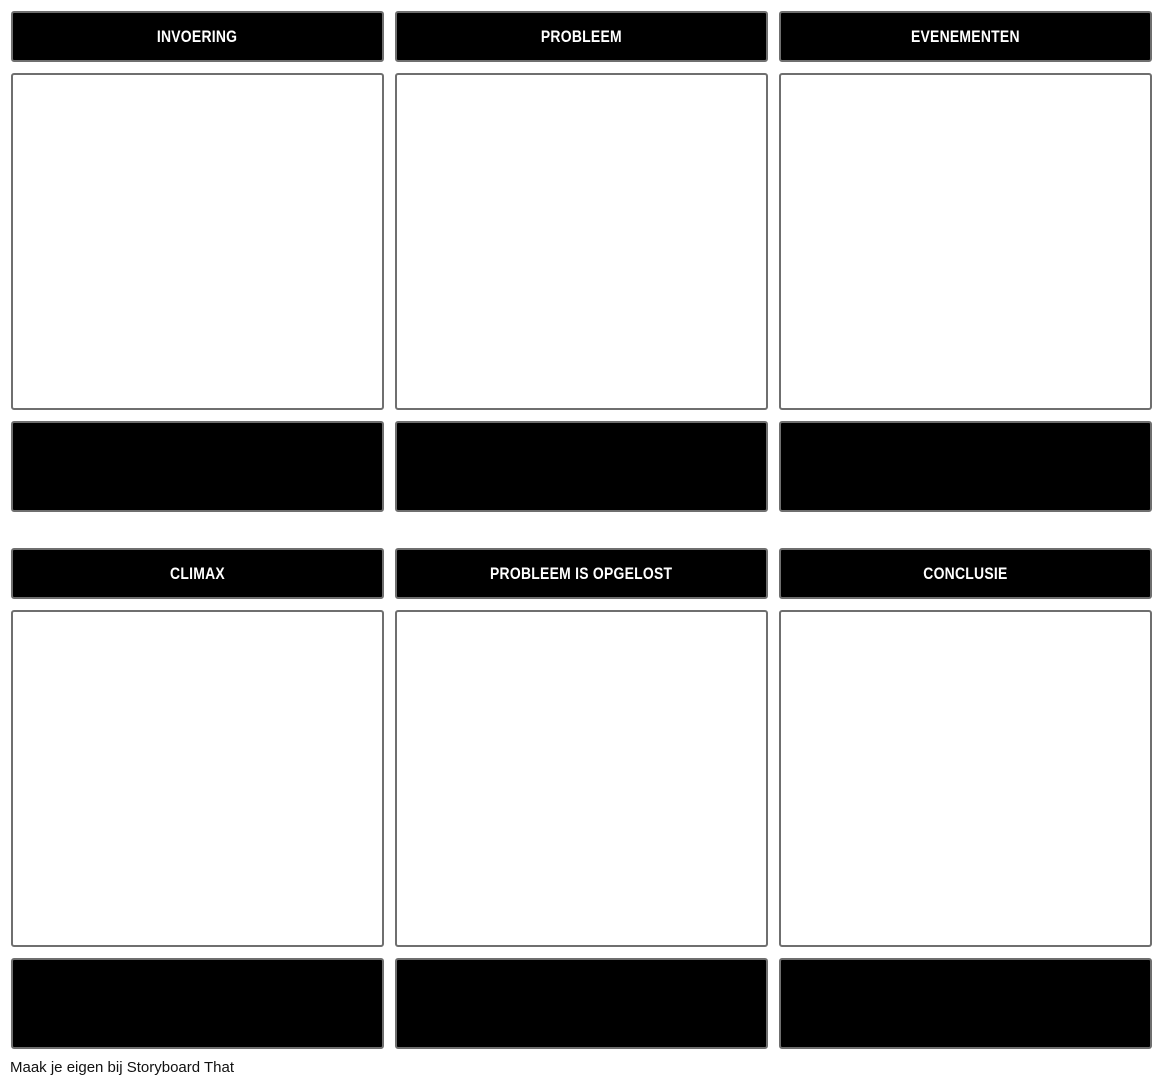 The height and width of the screenshot is (1087, 1165). I want to click on cell-title-text: PROBLEEM IS OPGELOST, so click(581, 573).